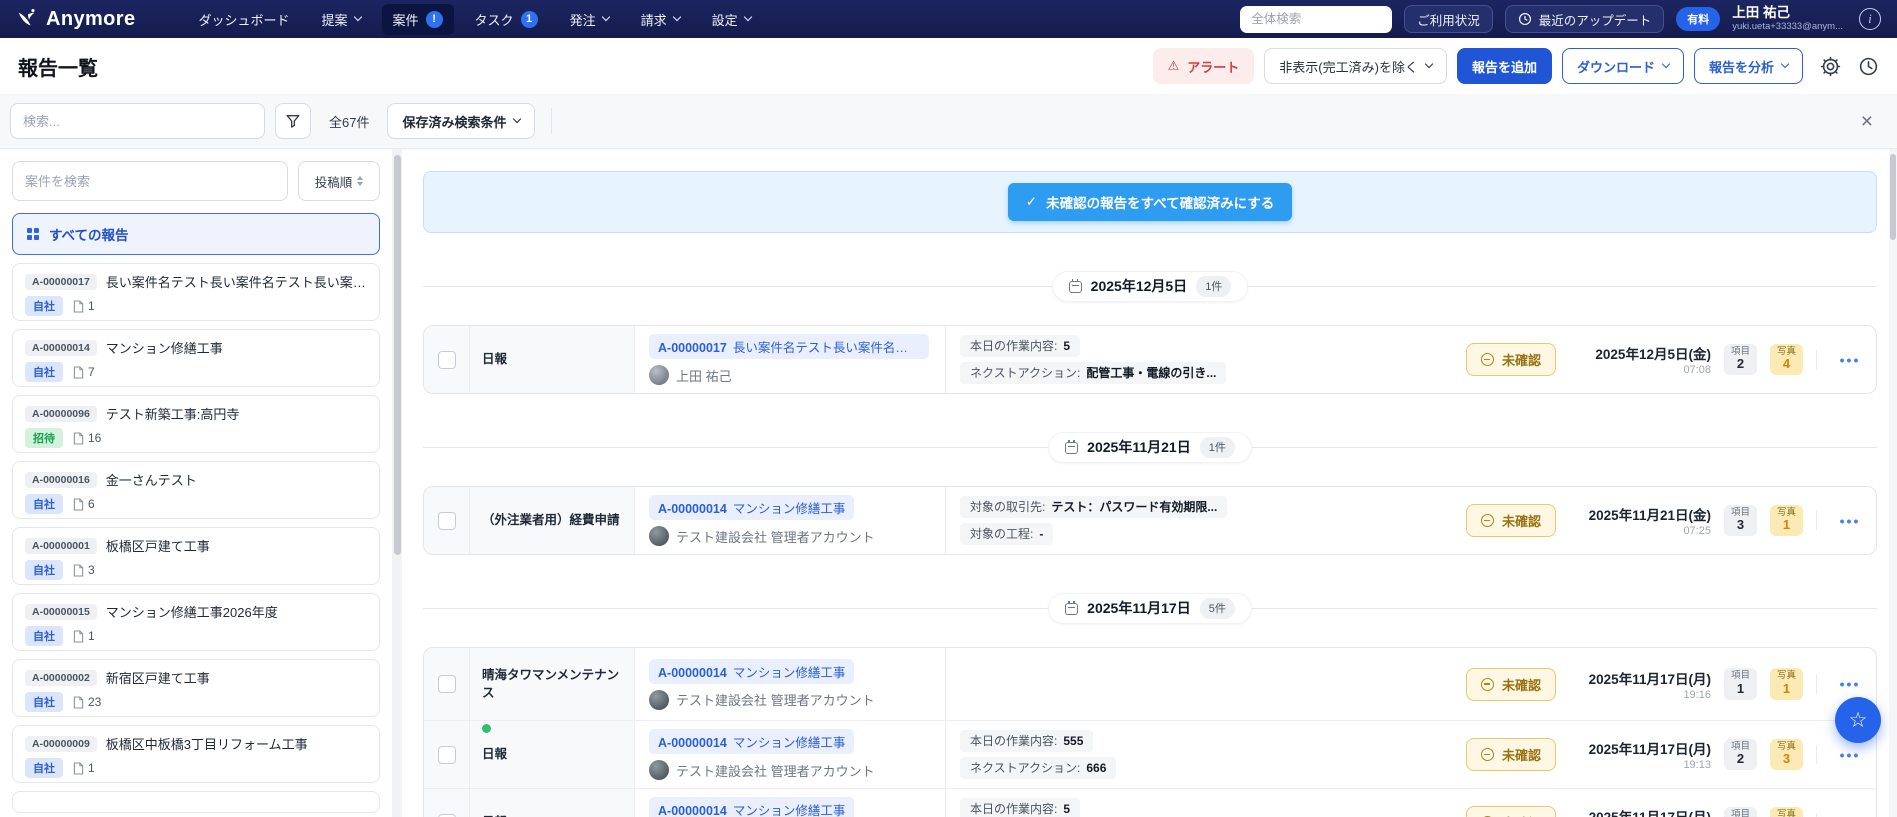  I want to click on sort-order-dropdown: 投稿順, so click(339, 181).